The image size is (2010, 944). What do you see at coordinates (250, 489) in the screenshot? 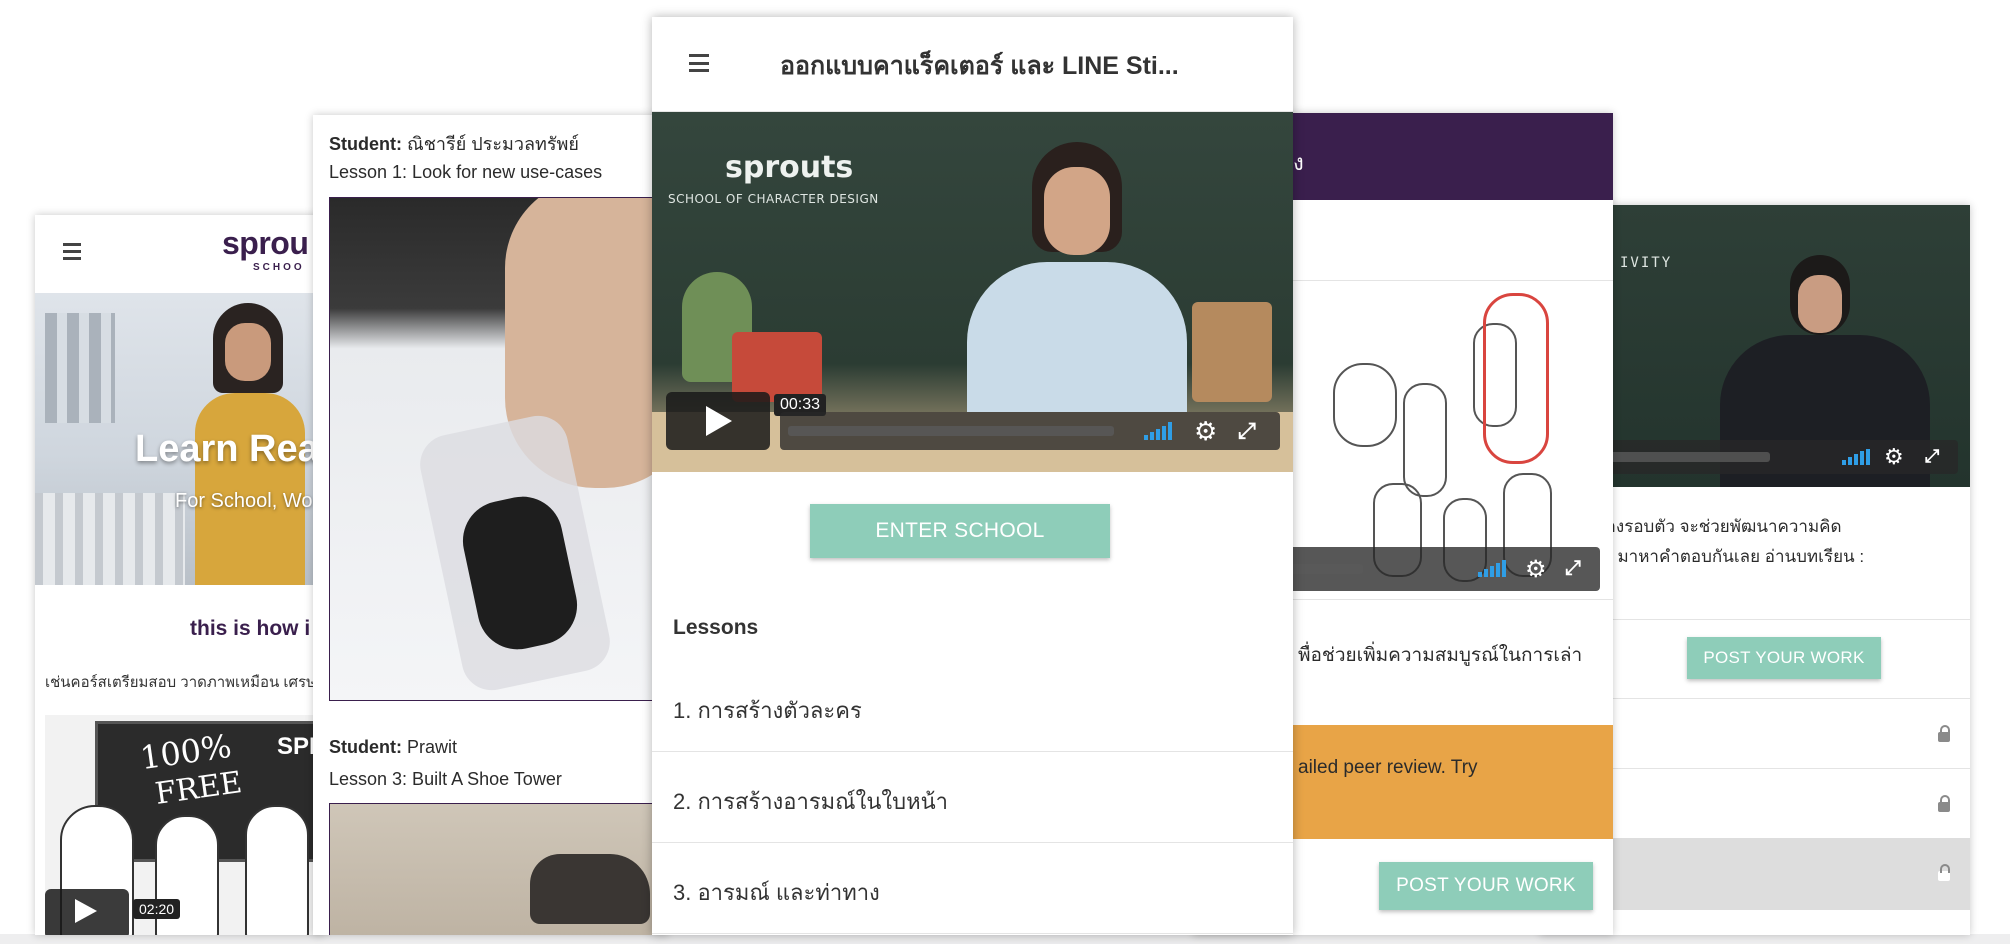
I see `person-body` at bounding box center [250, 489].